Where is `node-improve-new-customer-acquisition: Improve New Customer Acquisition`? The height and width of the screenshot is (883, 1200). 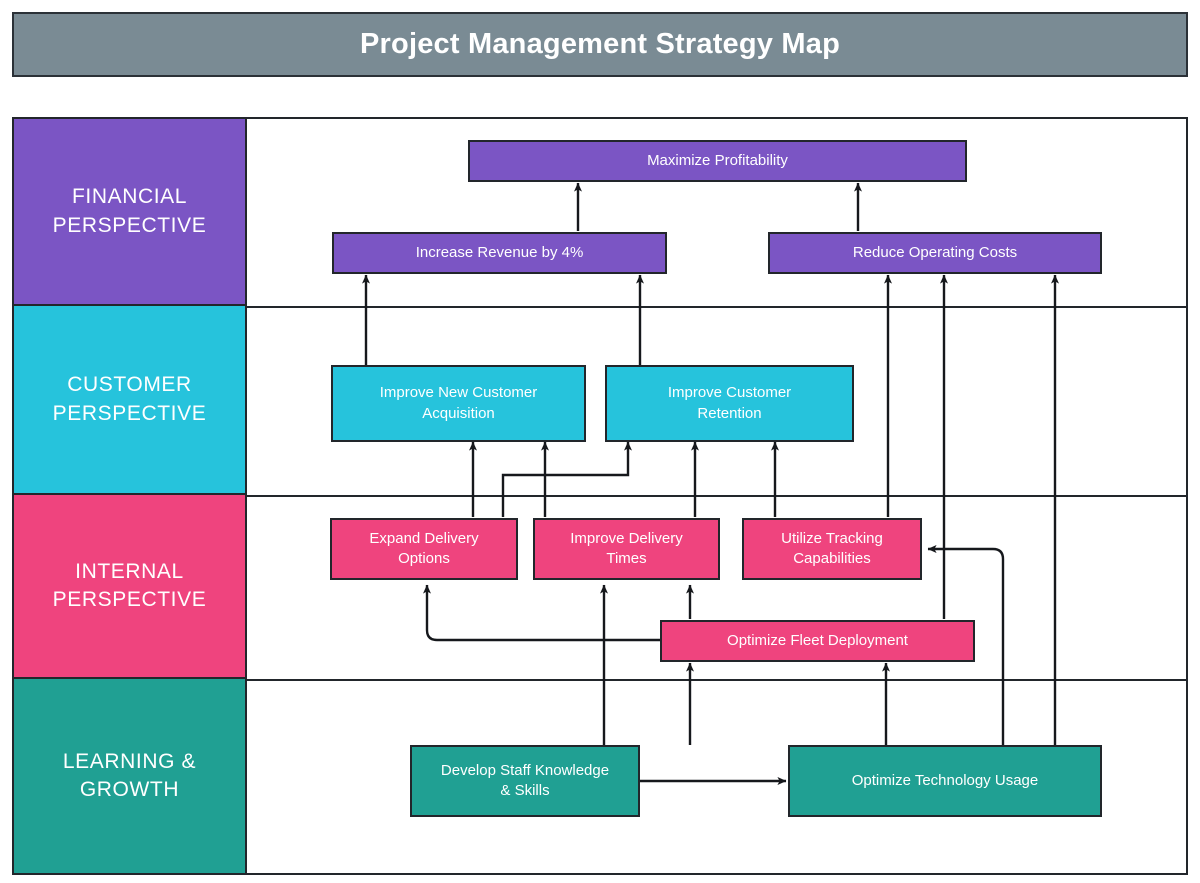
node-improve-new-customer-acquisition: Improve New Customer Acquisition is located at coordinates (458, 403).